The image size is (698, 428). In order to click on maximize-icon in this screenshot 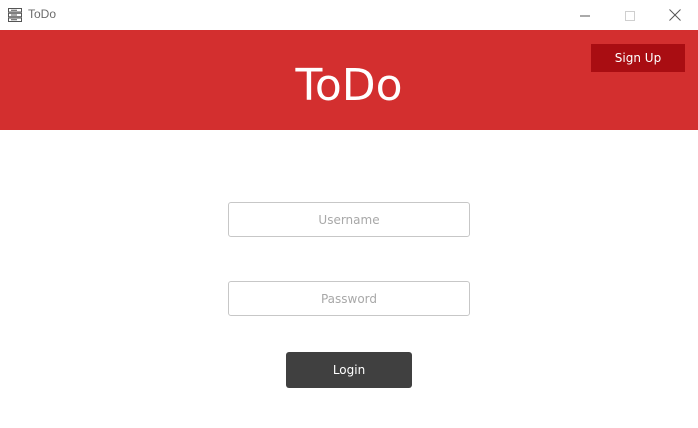, I will do `click(630, 15)`.